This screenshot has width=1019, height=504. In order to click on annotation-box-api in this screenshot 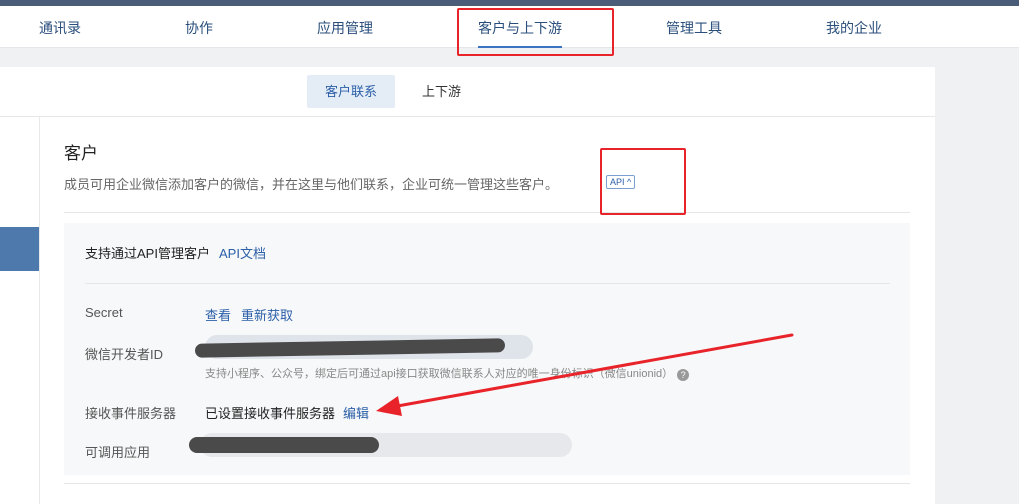, I will do `click(643, 181)`.